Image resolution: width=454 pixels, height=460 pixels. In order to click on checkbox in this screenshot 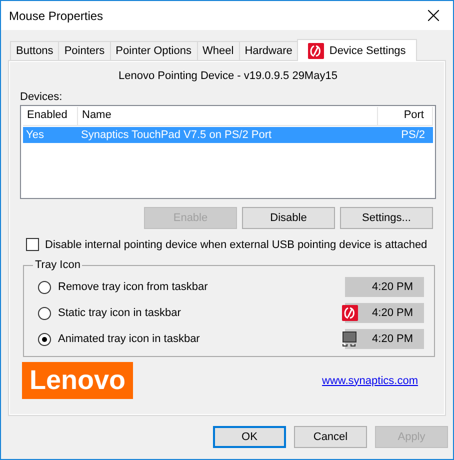, I will do `click(32, 244)`.